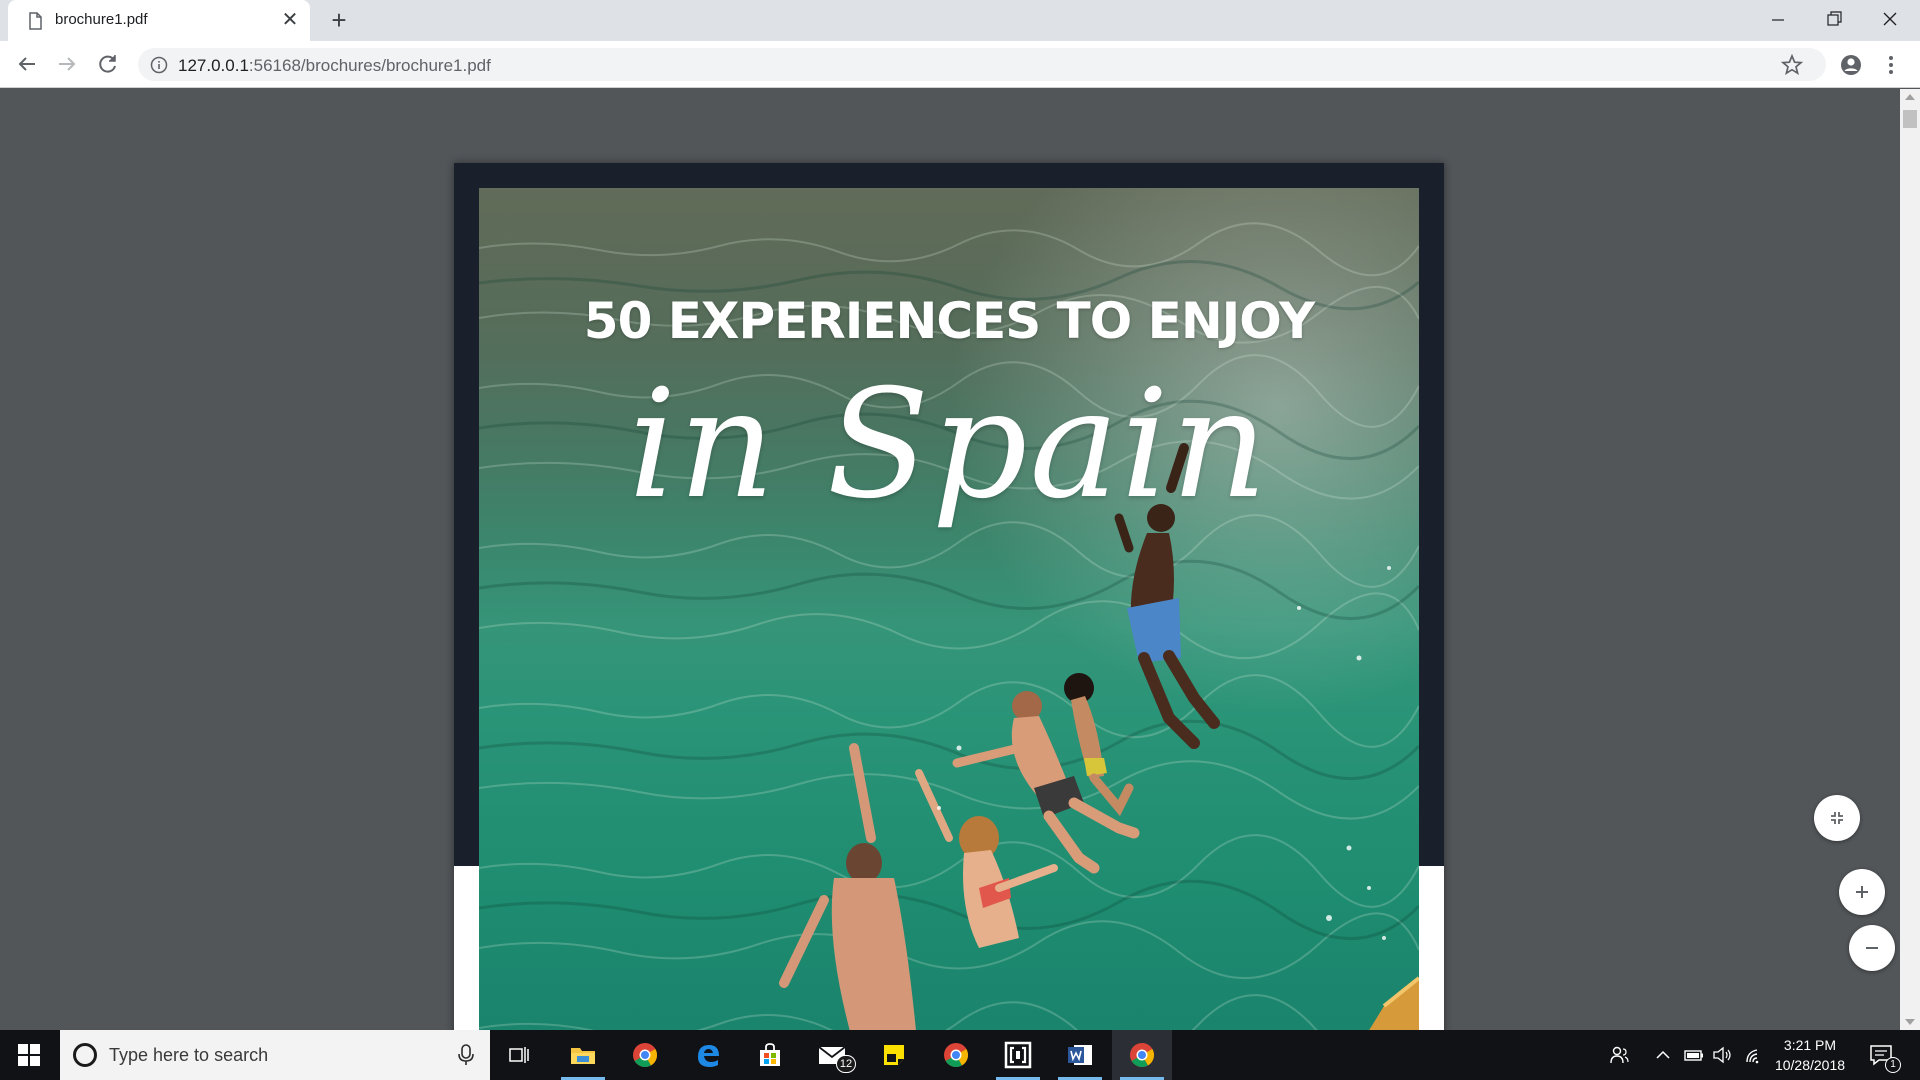 Image resolution: width=1920 pixels, height=1080 pixels. I want to click on system-clock: 3:21 PM 10/28/2018, so click(1810, 1055).